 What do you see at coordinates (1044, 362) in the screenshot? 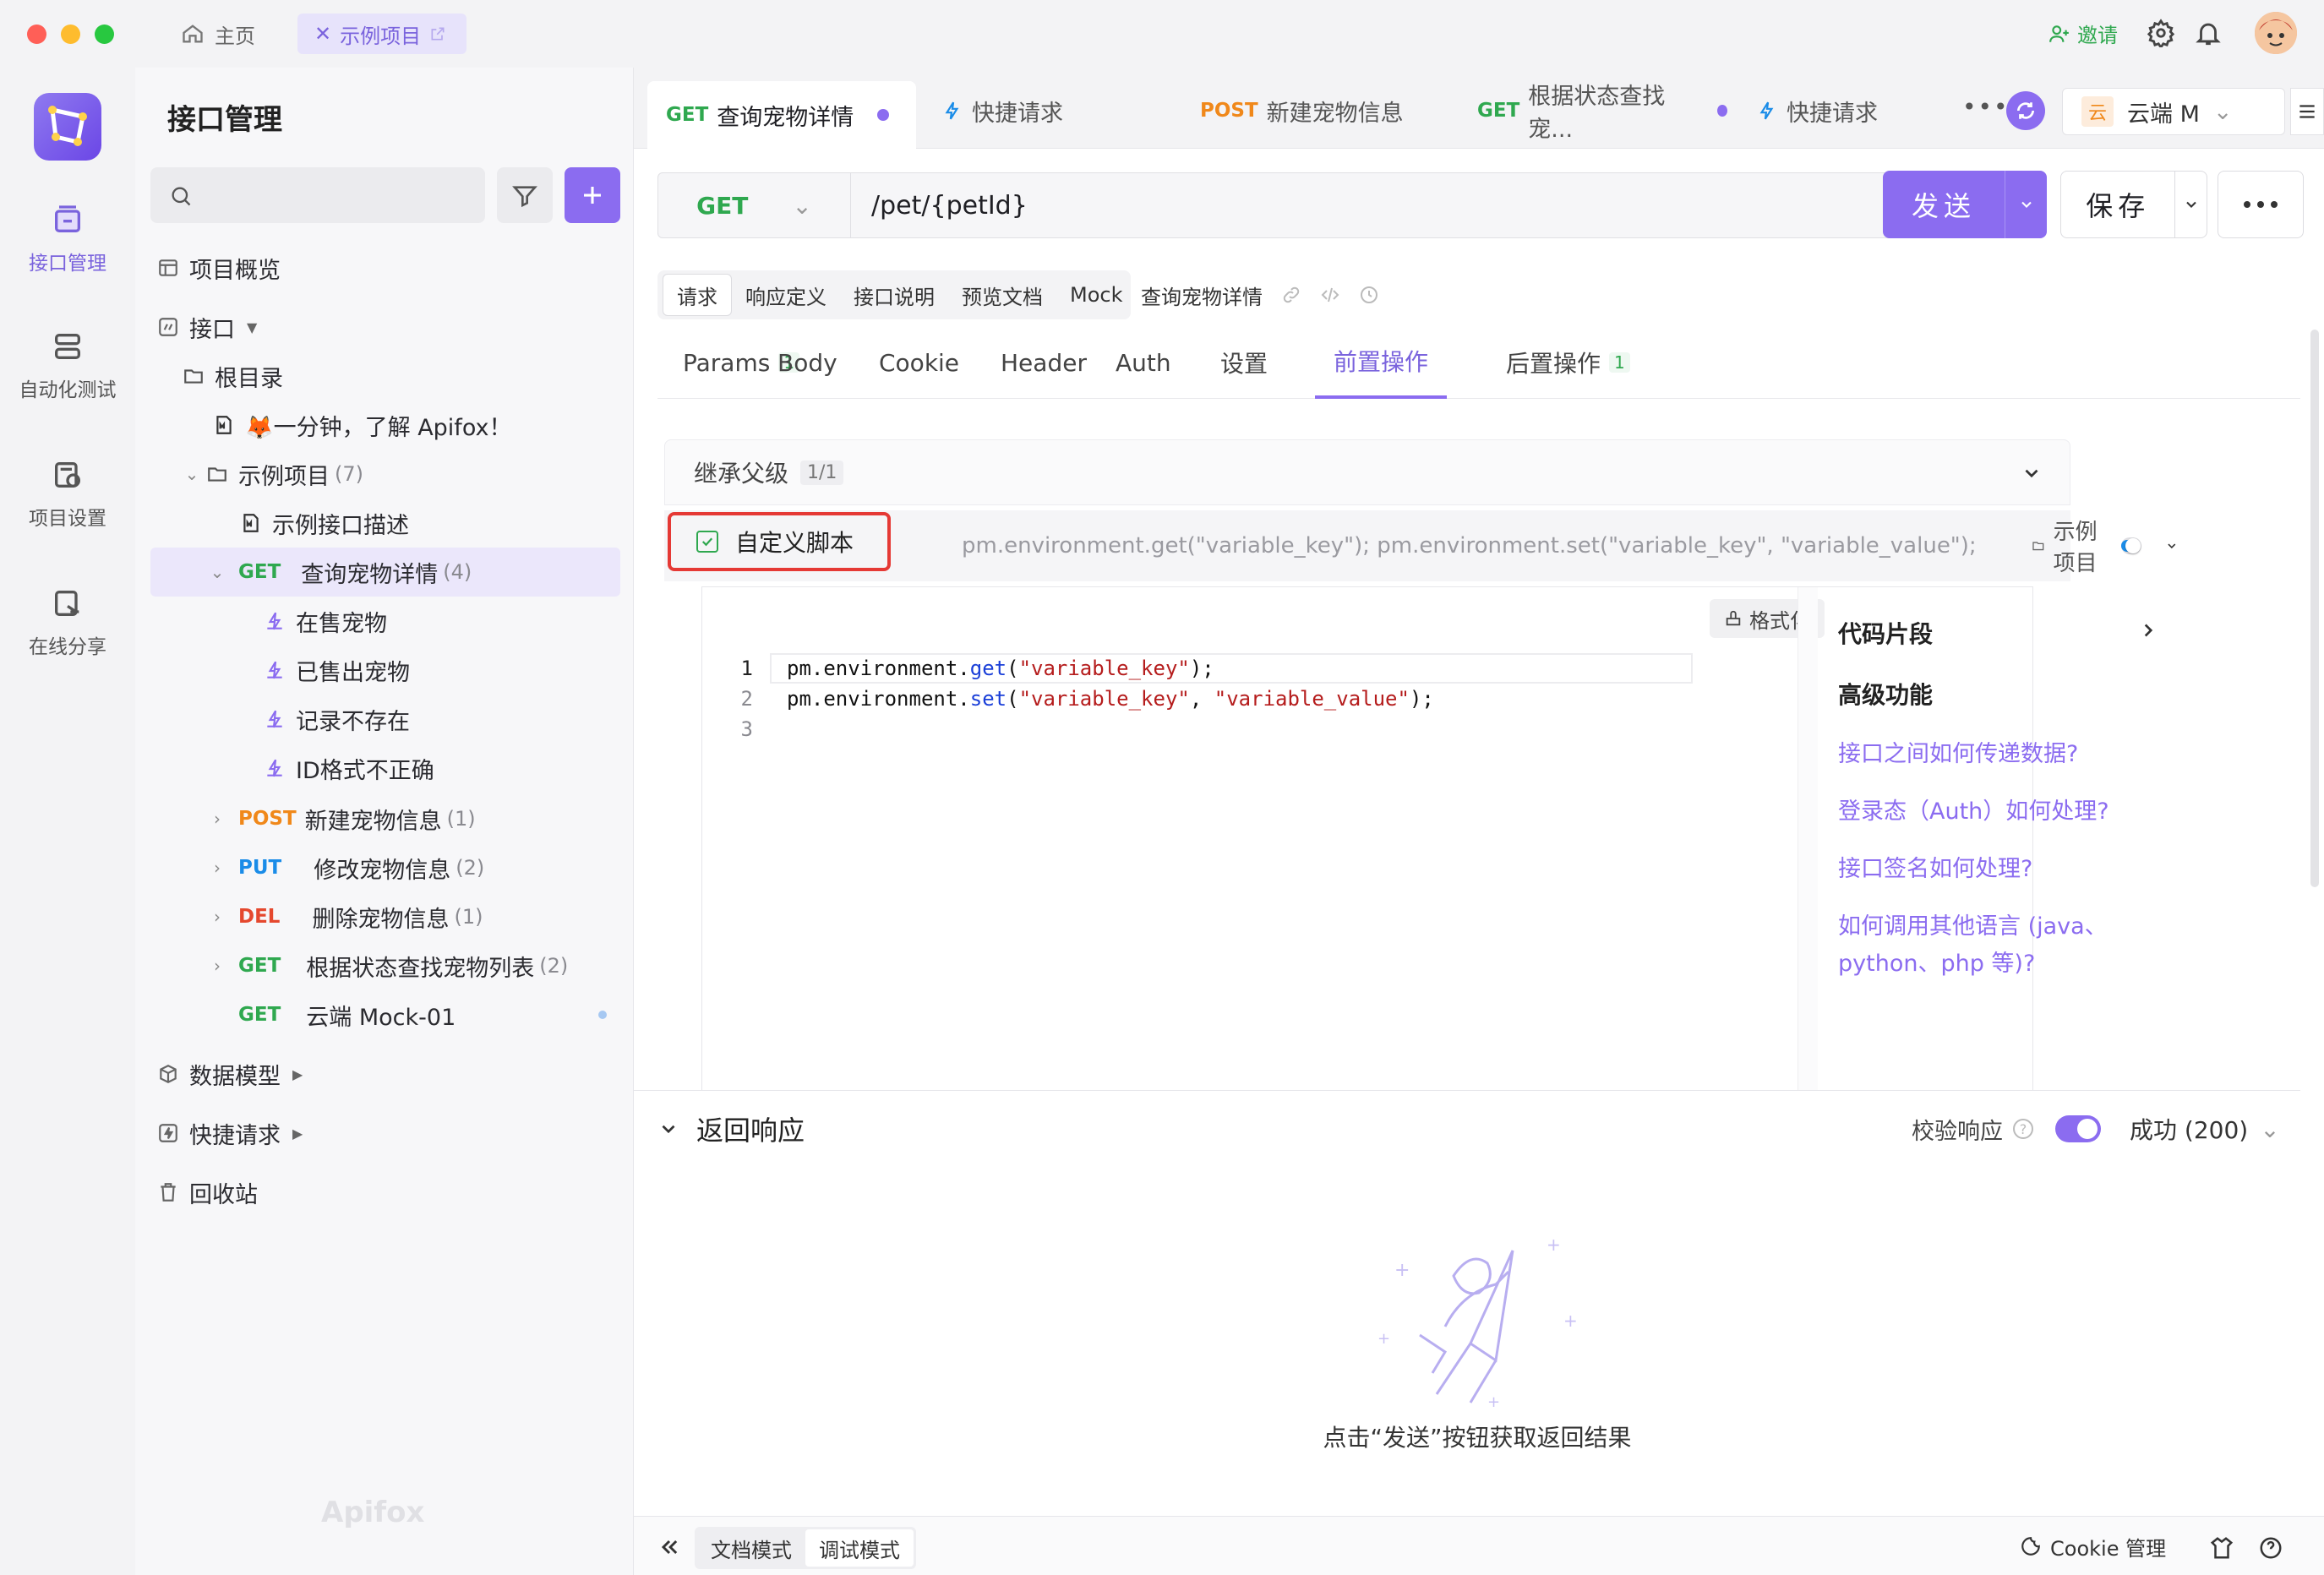
I see `tab-header: Header` at bounding box center [1044, 362].